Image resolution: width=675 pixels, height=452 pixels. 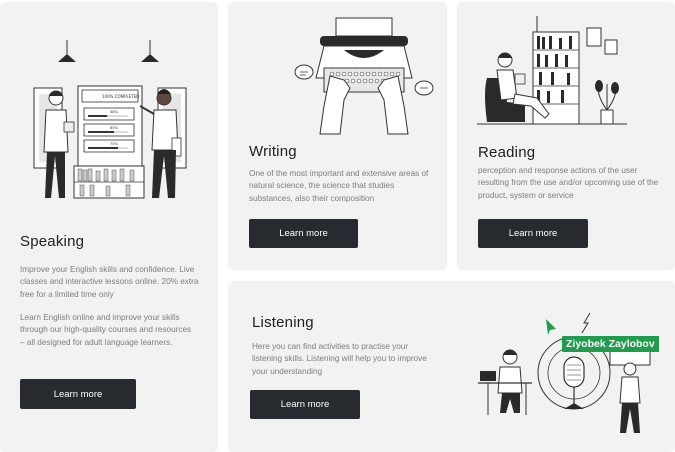 What do you see at coordinates (303, 233) in the screenshot?
I see `writing-learn-more-button: Learn more` at bounding box center [303, 233].